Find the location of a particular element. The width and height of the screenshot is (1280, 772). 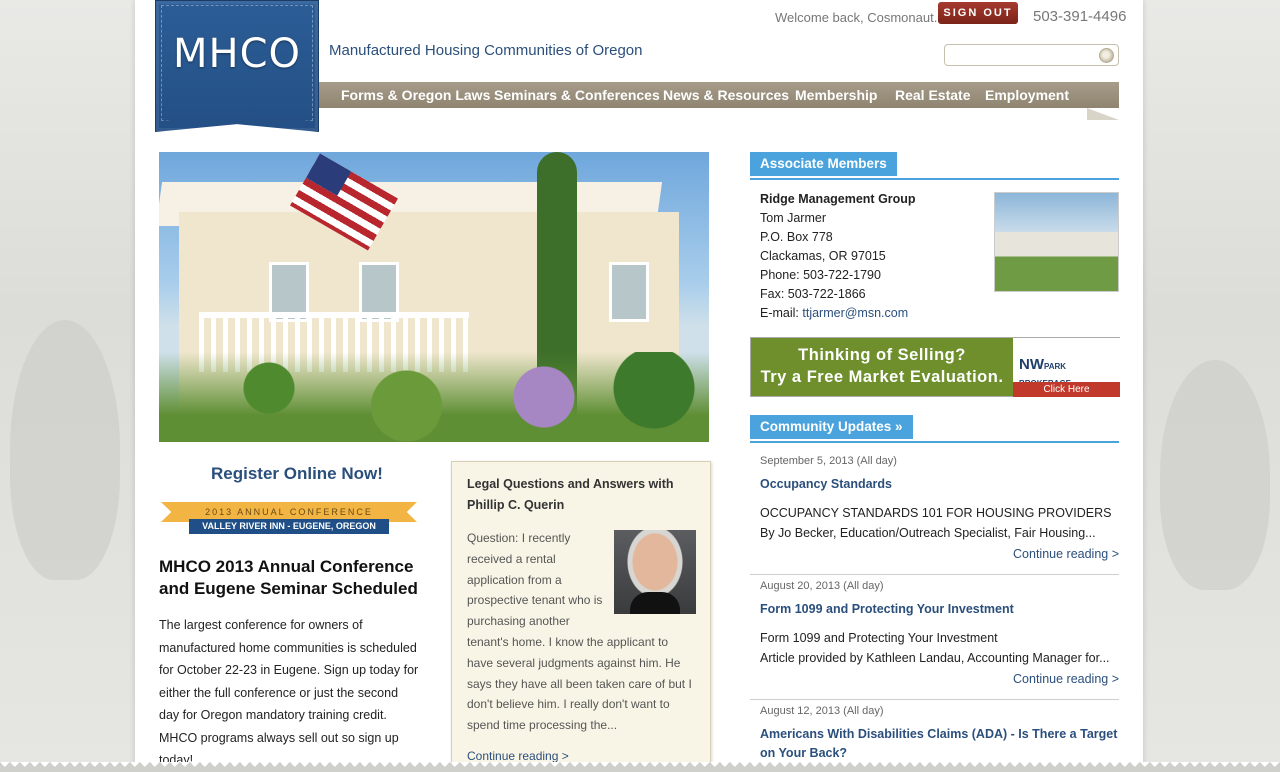

phone-number: 503-391-4496 is located at coordinates (1080, 16).